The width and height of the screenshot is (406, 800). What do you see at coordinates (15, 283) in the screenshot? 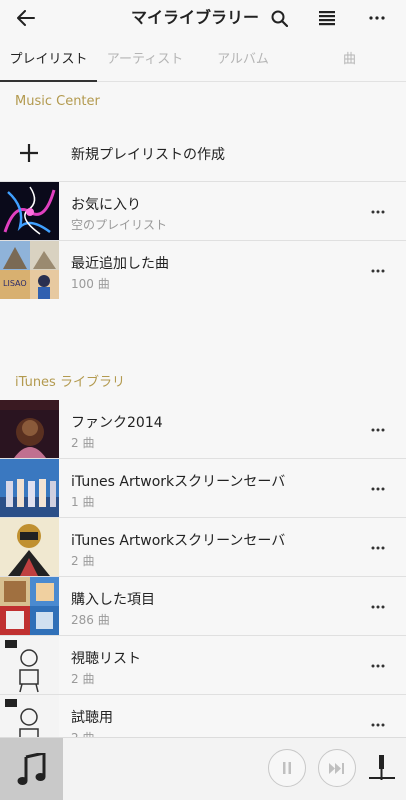
I see `svg-text: LISAO` at bounding box center [15, 283].